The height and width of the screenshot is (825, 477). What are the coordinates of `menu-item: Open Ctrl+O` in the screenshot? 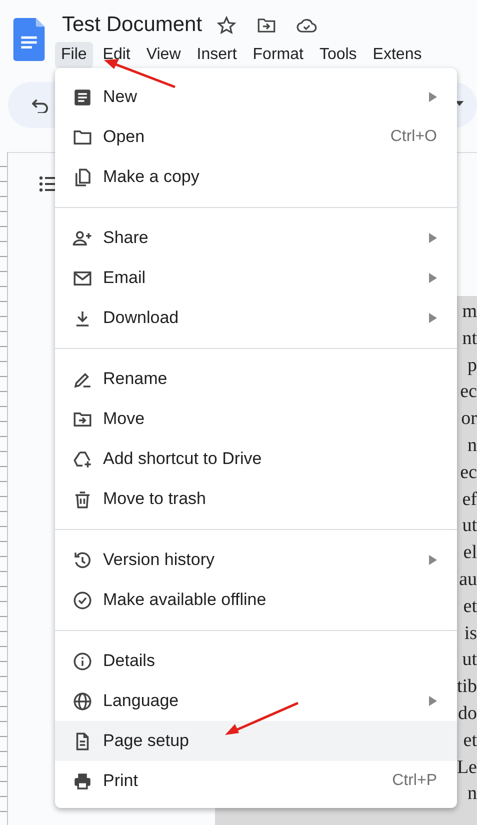 It's located at (256, 137).